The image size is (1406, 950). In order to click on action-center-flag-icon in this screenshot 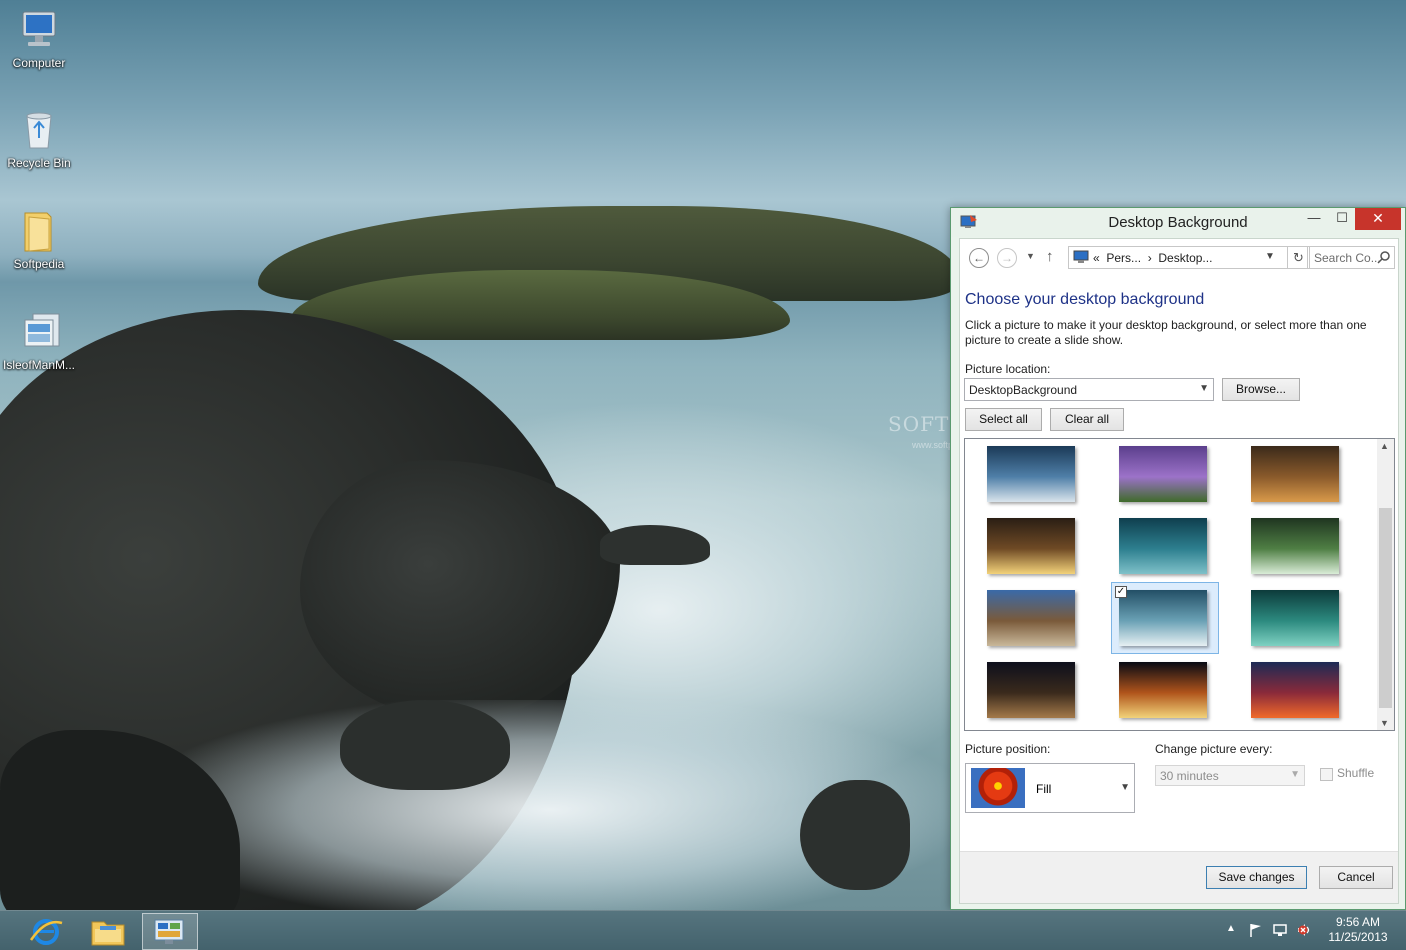, I will do `click(1256, 930)`.